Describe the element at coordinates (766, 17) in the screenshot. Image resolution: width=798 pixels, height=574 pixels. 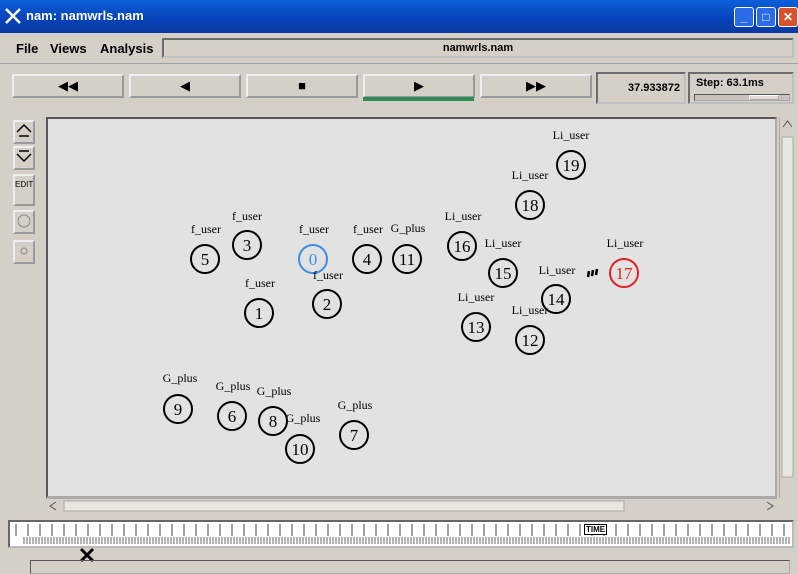
I see `maximize-button: □` at that location.